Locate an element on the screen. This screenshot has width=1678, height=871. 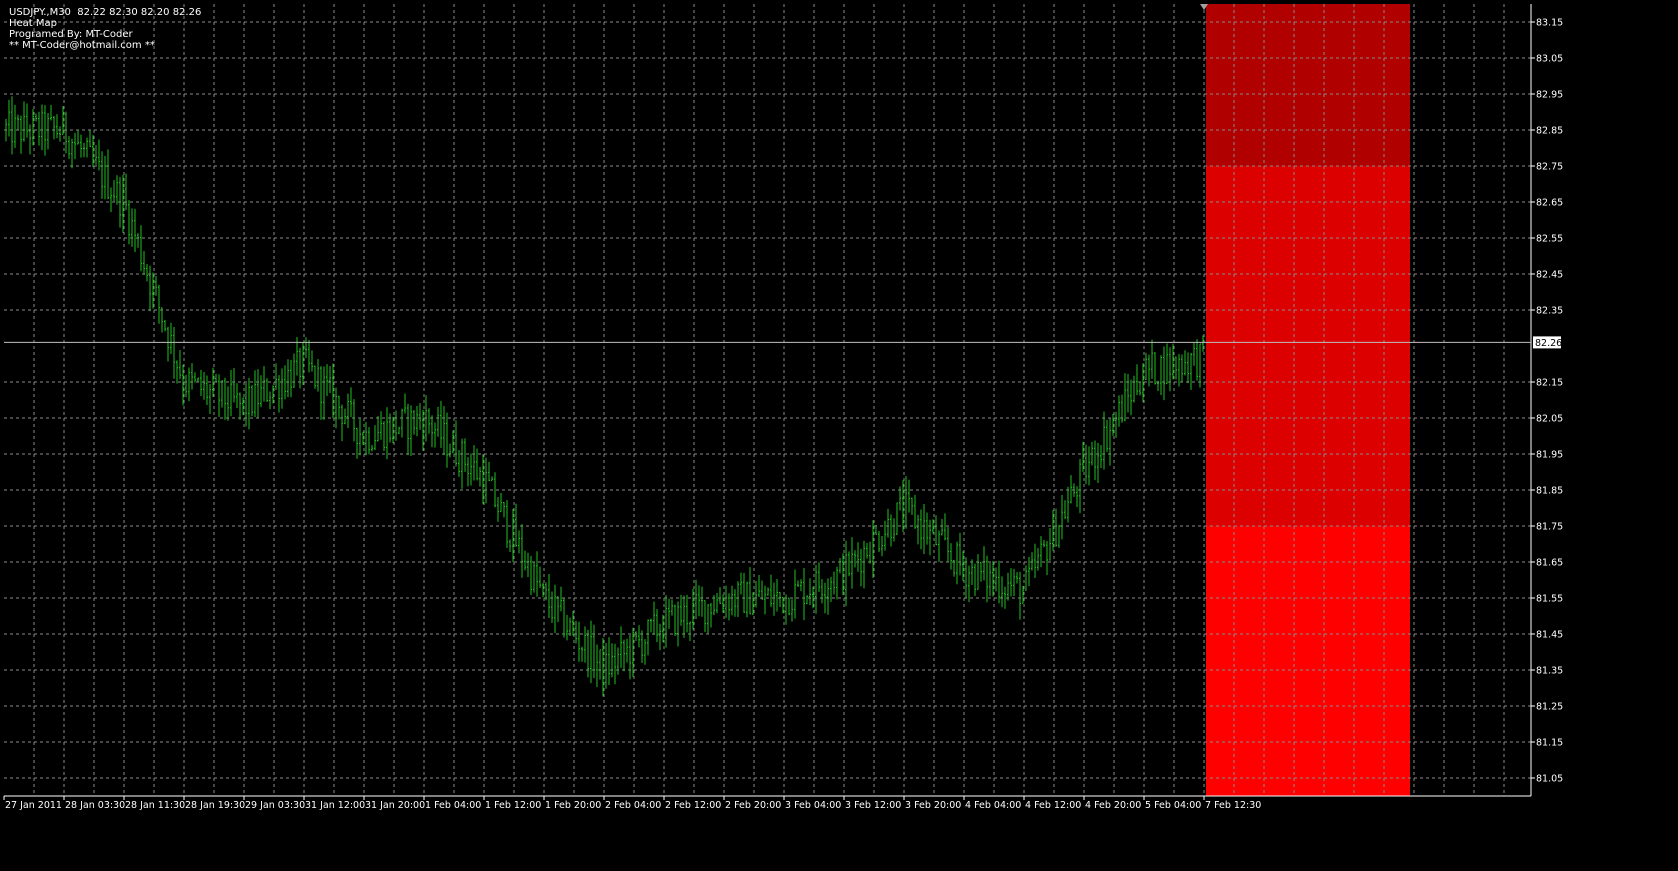
x-tick-label: 1 Feb 20:00 is located at coordinates (573, 805).